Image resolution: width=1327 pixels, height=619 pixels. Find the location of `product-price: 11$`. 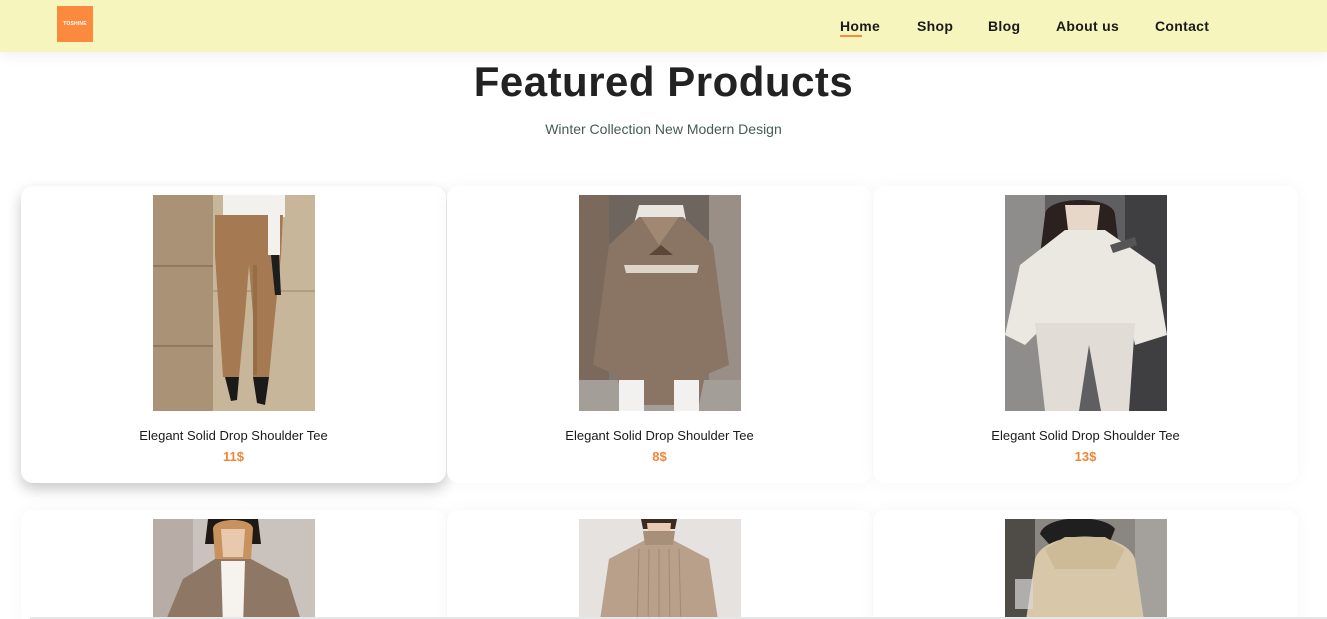

product-price: 11$ is located at coordinates (233, 456).